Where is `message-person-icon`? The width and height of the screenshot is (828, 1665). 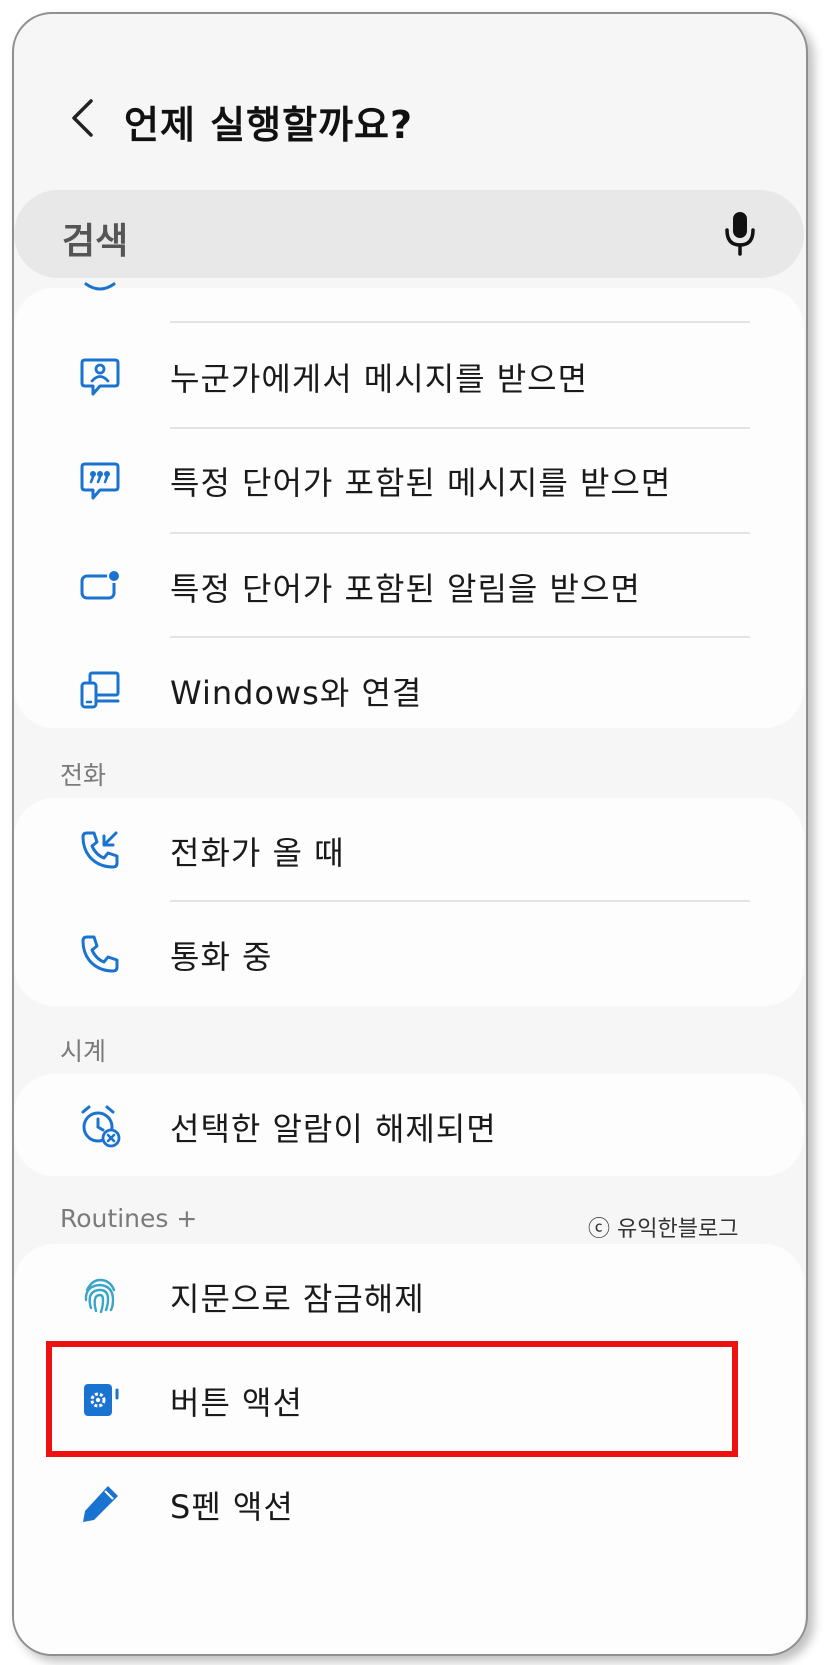
message-person-icon is located at coordinates (100, 377).